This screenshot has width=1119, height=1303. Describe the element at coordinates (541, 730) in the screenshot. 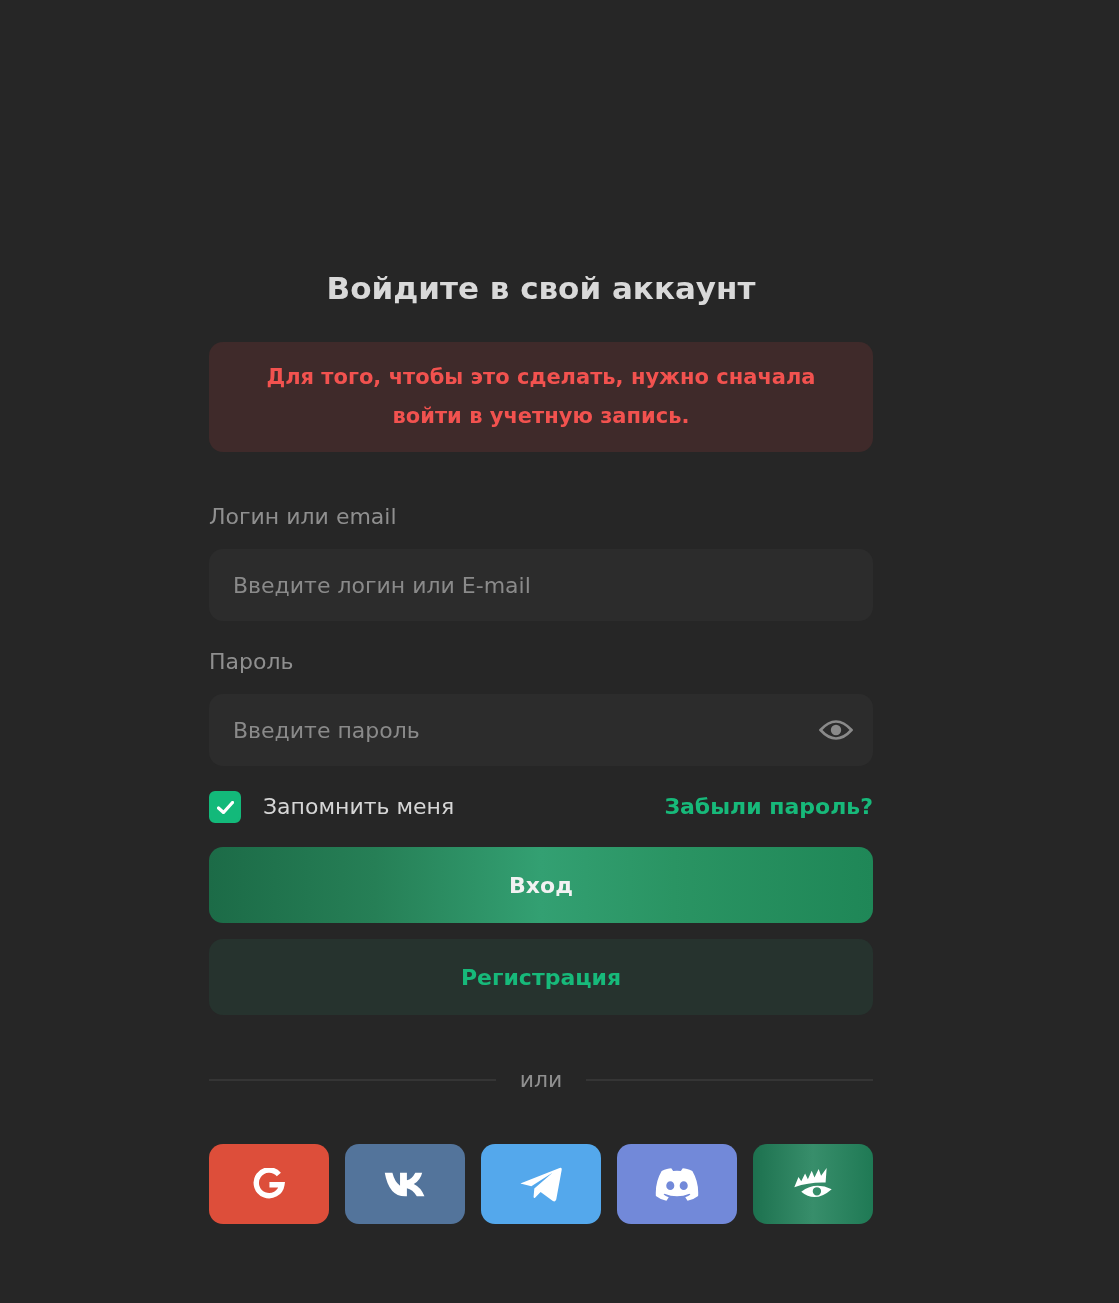

I see `password-field: Введите пароль` at that location.